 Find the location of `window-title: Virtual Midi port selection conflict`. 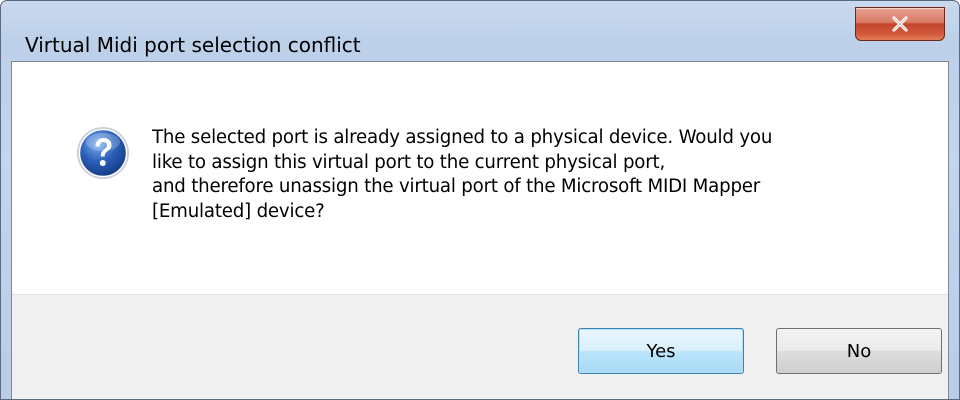

window-title: Virtual Midi port selection conflict is located at coordinates (193, 45).